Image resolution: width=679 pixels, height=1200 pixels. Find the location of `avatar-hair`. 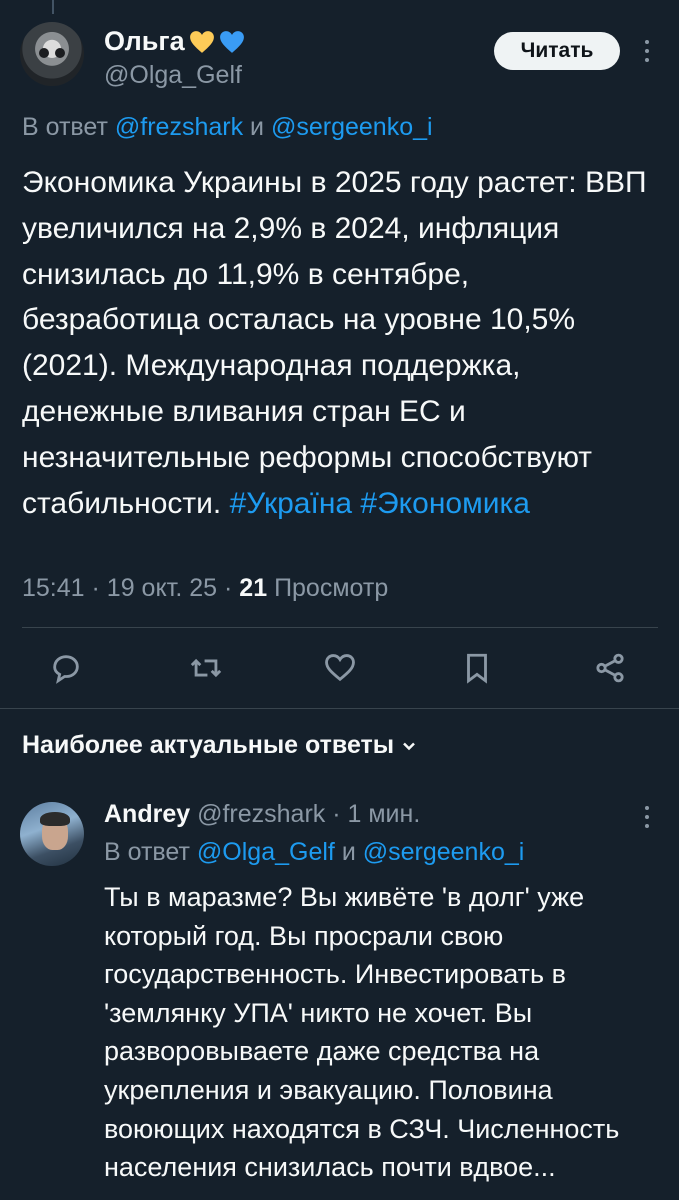

avatar-hair is located at coordinates (55, 819).